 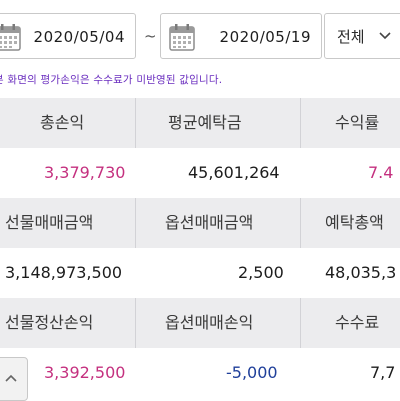 I want to click on header-options-trade-amount: 옵션매매금액, so click(x=209, y=222).